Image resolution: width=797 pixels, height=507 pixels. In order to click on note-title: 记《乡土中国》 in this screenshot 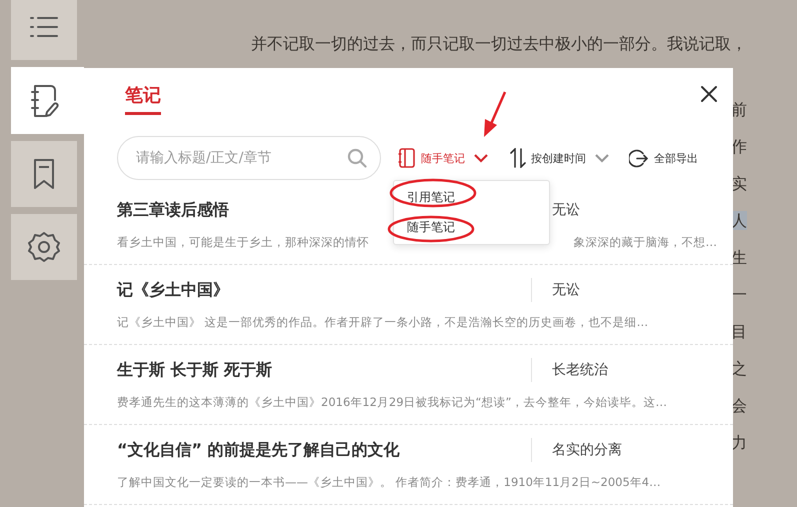, I will do `click(324, 290)`.